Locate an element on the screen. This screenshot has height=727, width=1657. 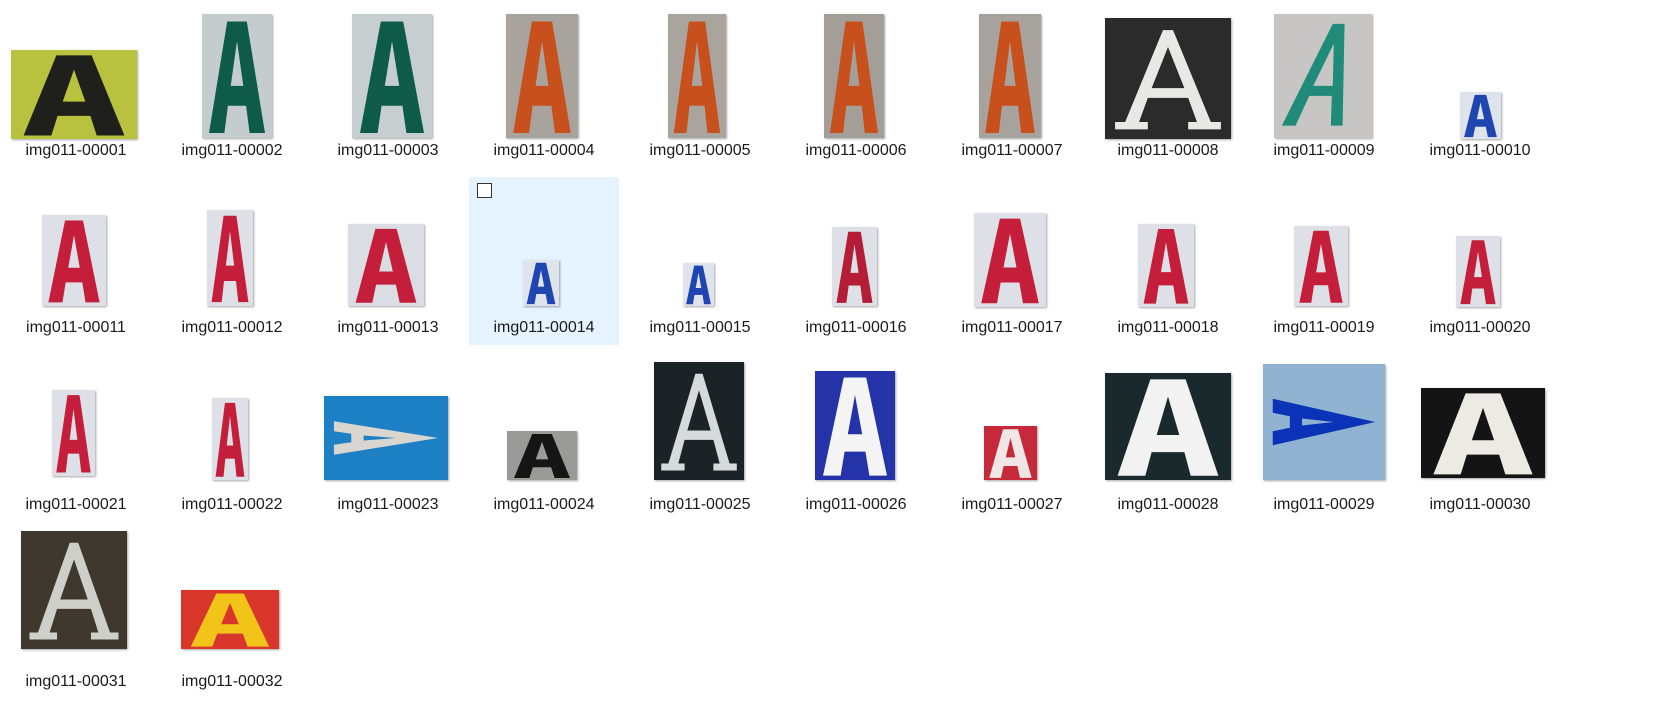
file-item: img011-00007 is located at coordinates (1012, 84).